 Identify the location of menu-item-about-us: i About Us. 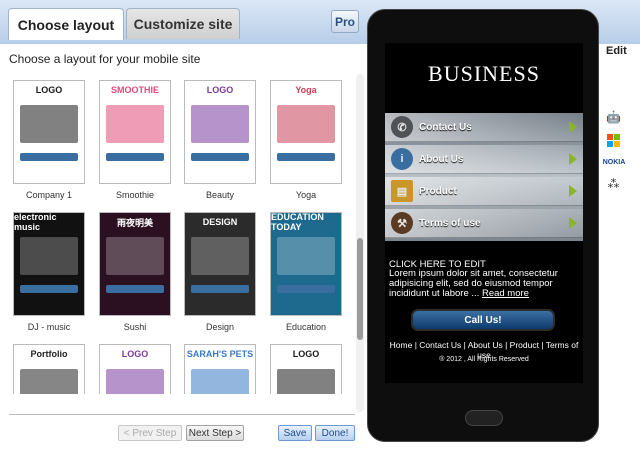
(484, 159).